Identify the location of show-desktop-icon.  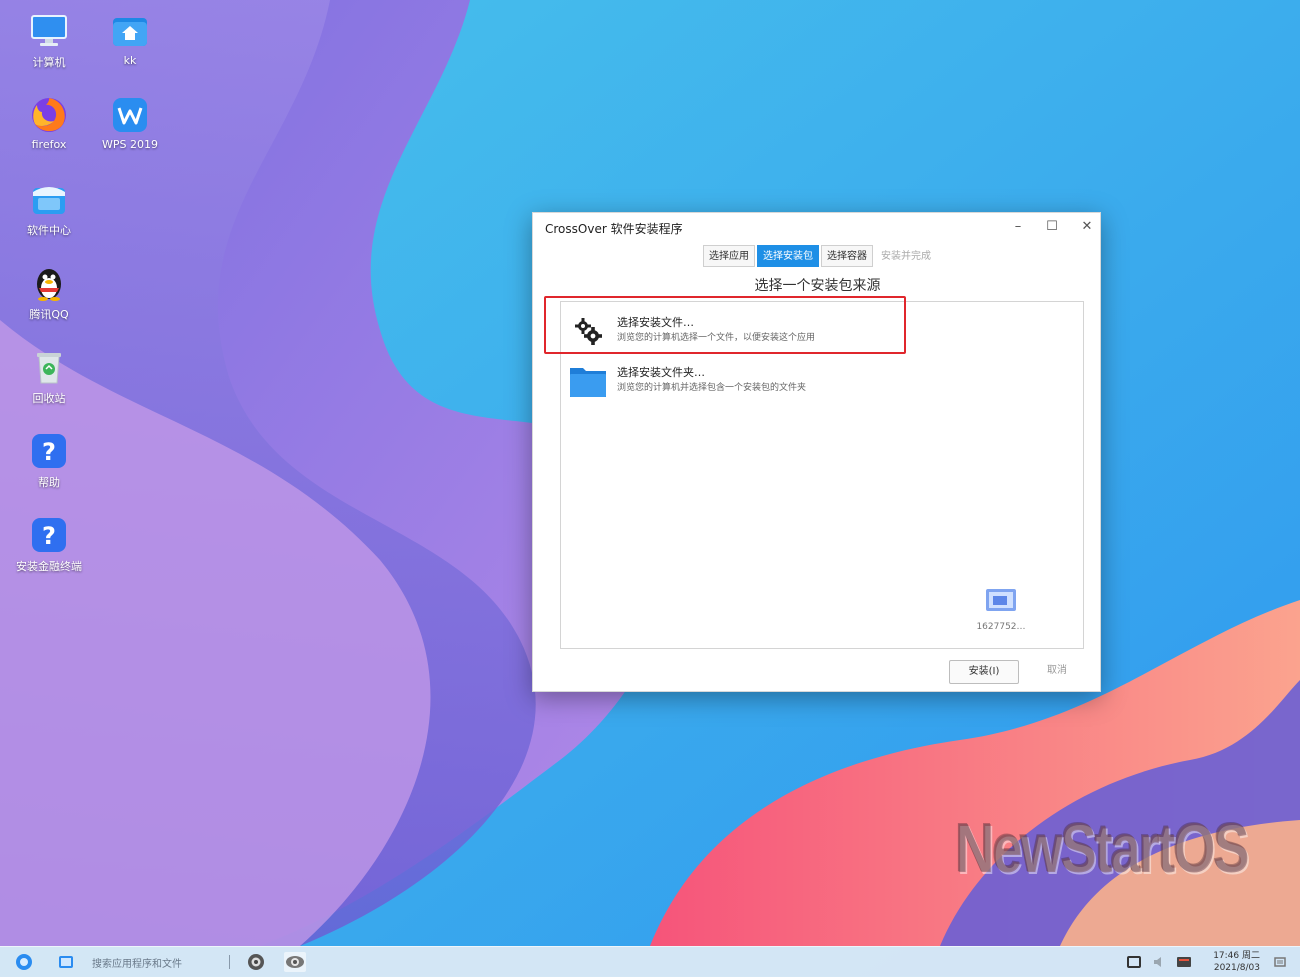
(1280, 962).